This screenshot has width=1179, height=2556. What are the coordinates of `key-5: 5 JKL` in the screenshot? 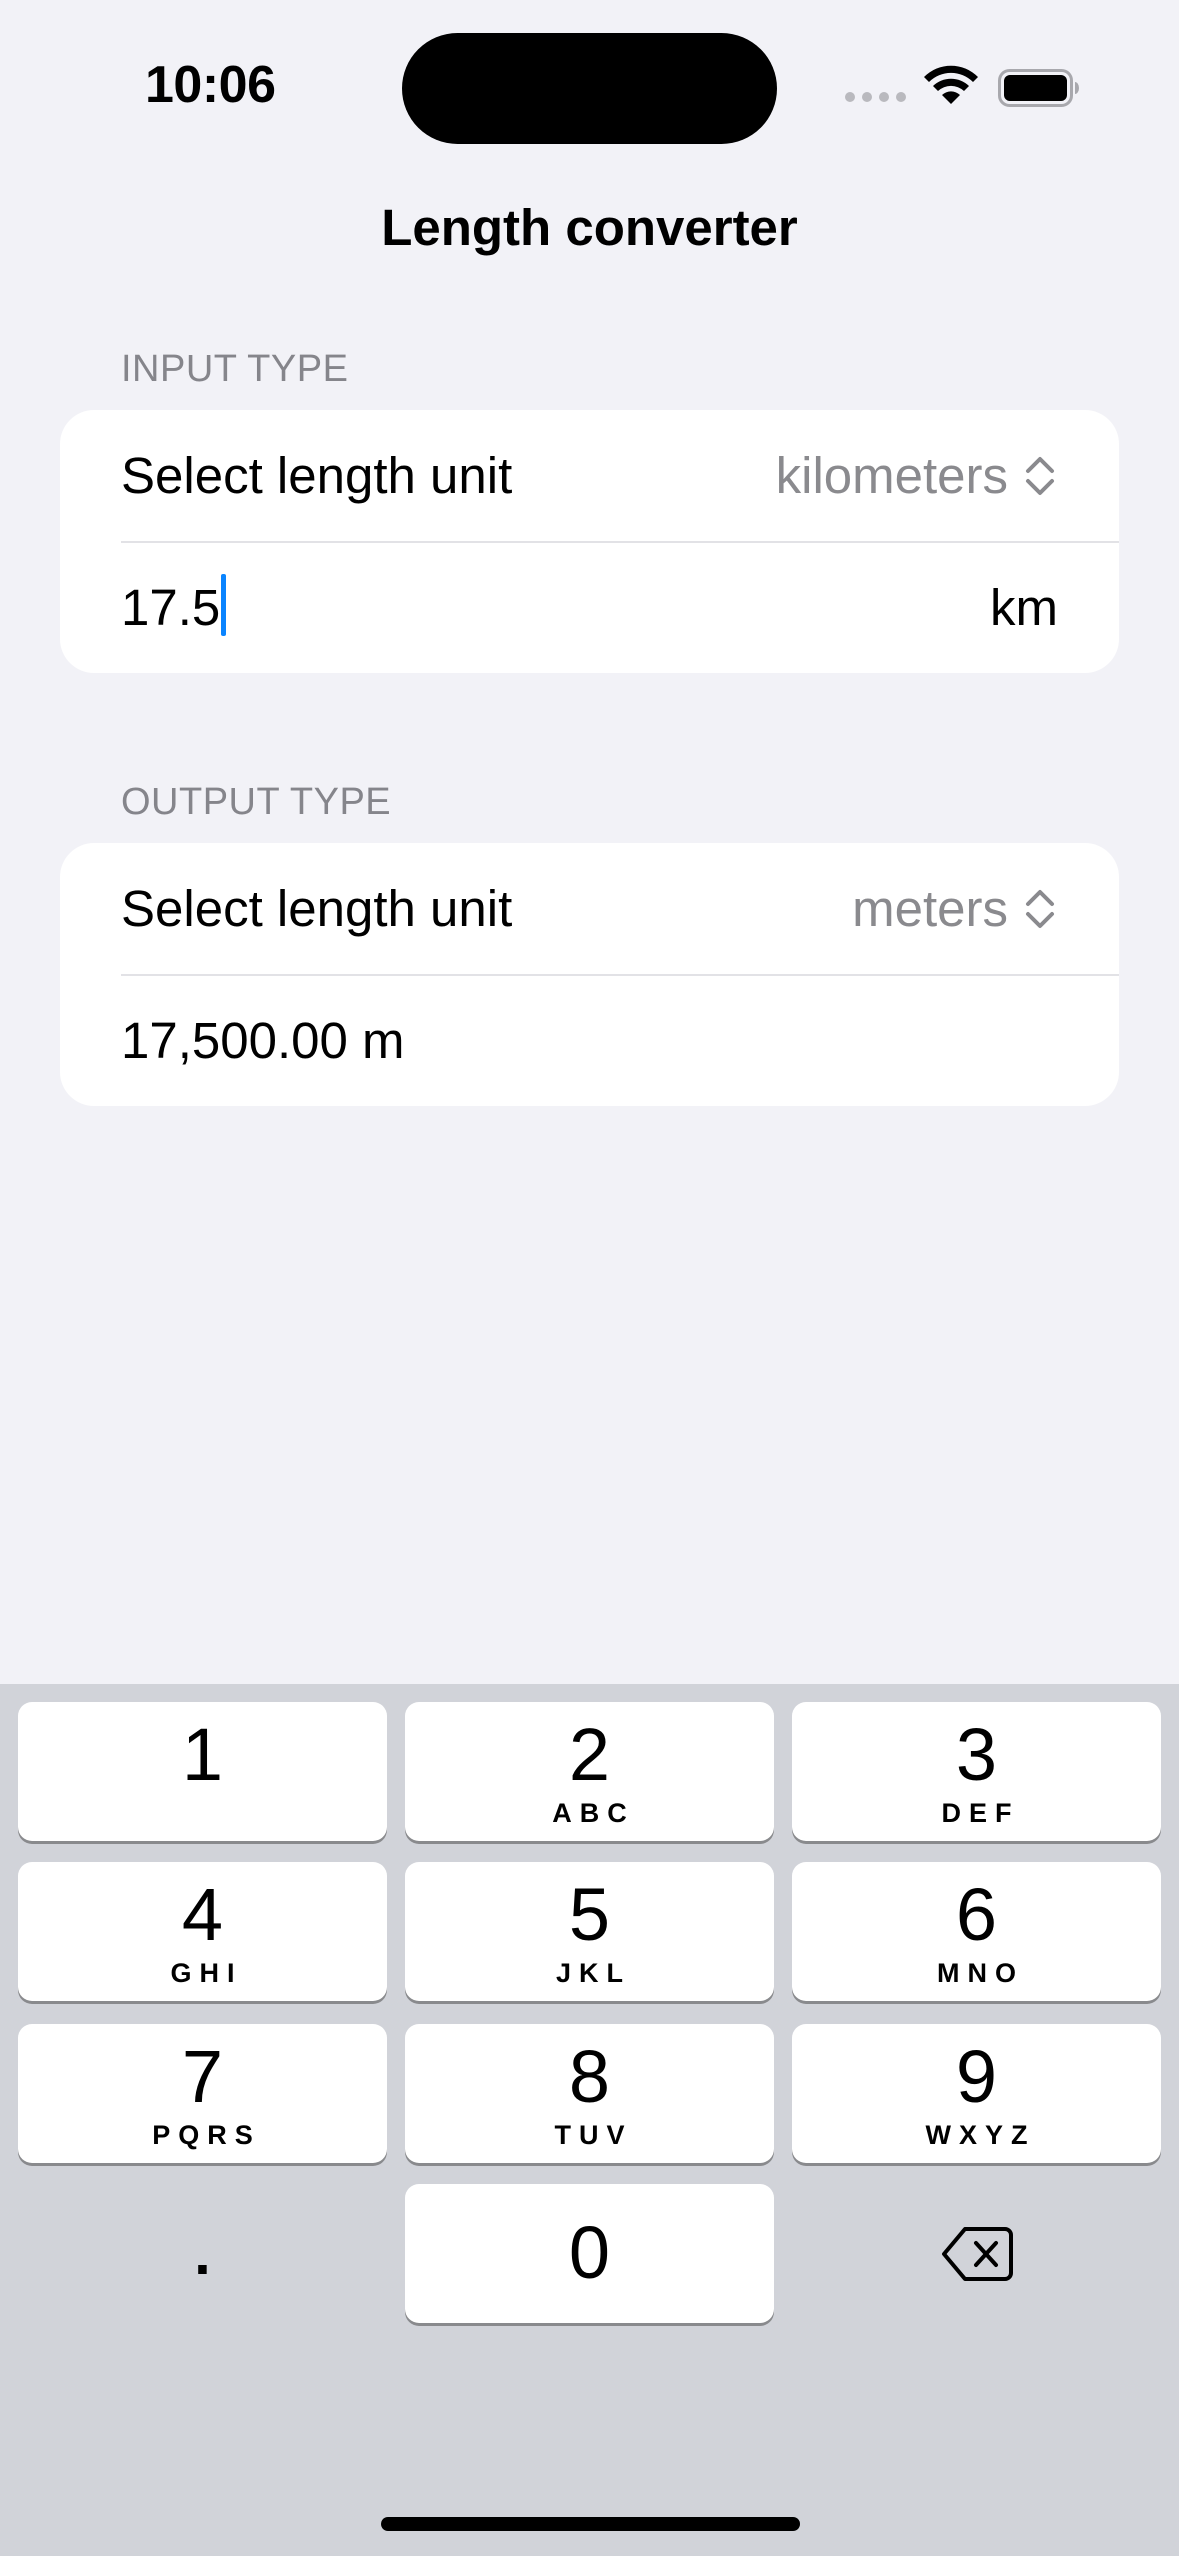 It's located at (589, 1931).